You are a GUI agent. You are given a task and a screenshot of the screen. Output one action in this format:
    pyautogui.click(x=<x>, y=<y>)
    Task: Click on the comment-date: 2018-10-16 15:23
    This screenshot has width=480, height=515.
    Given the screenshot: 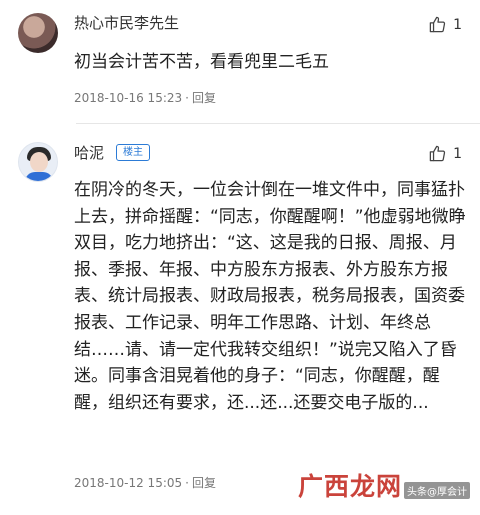 What is the action you would take?
    pyautogui.click(x=128, y=98)
    